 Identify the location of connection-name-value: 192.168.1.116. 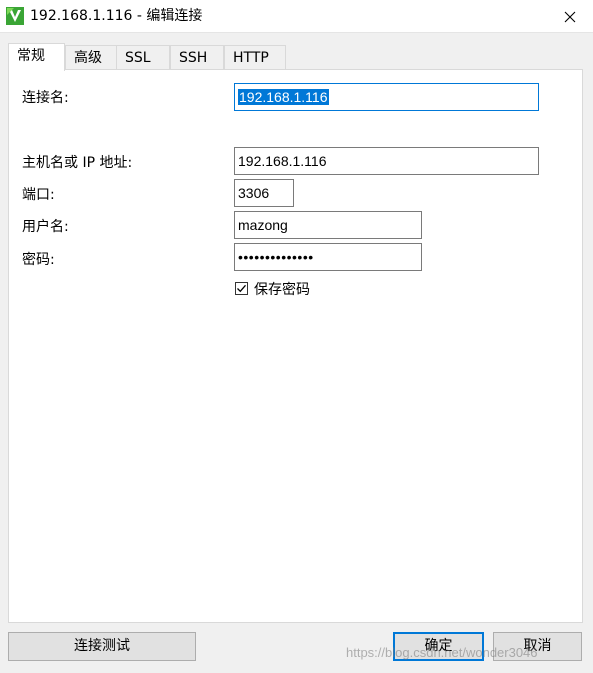
(283, 97).